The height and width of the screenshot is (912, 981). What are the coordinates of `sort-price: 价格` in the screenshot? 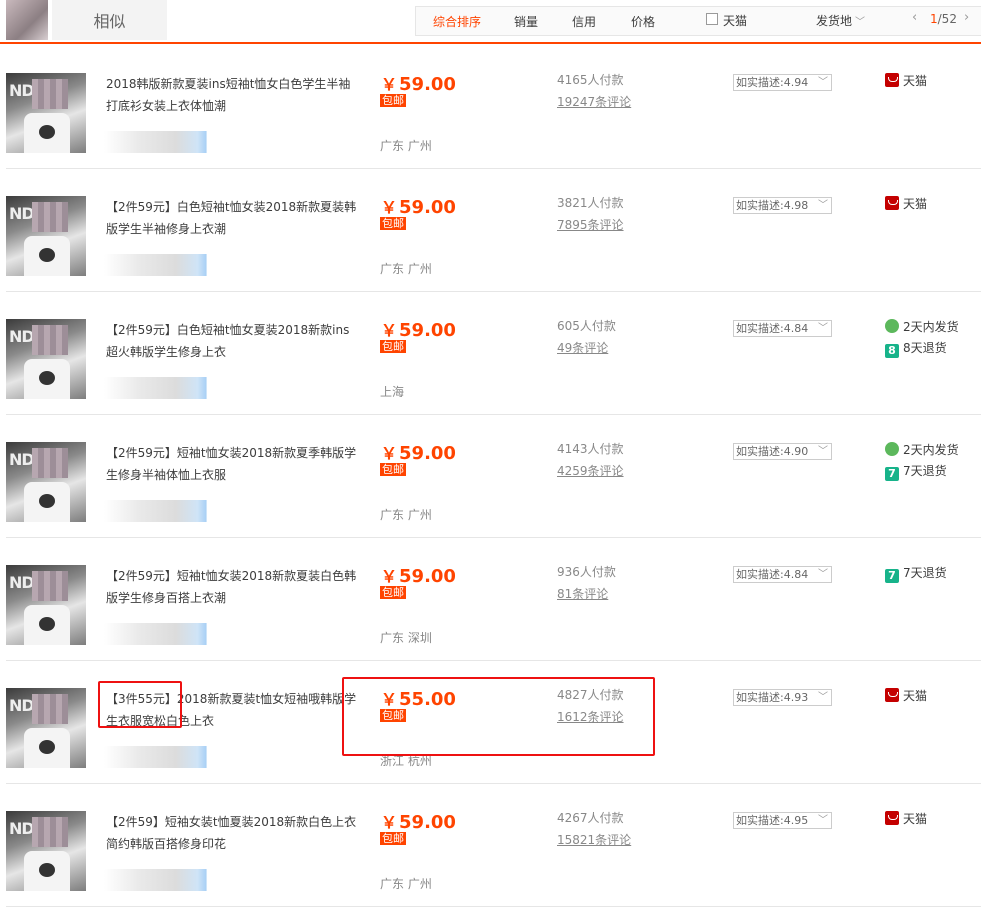 It's located at (643, 21).